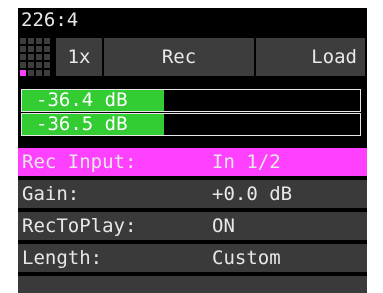 The width and height of the screenshot is (383, 293). I want to click on status-bar: 226:4, so click(192, 21).